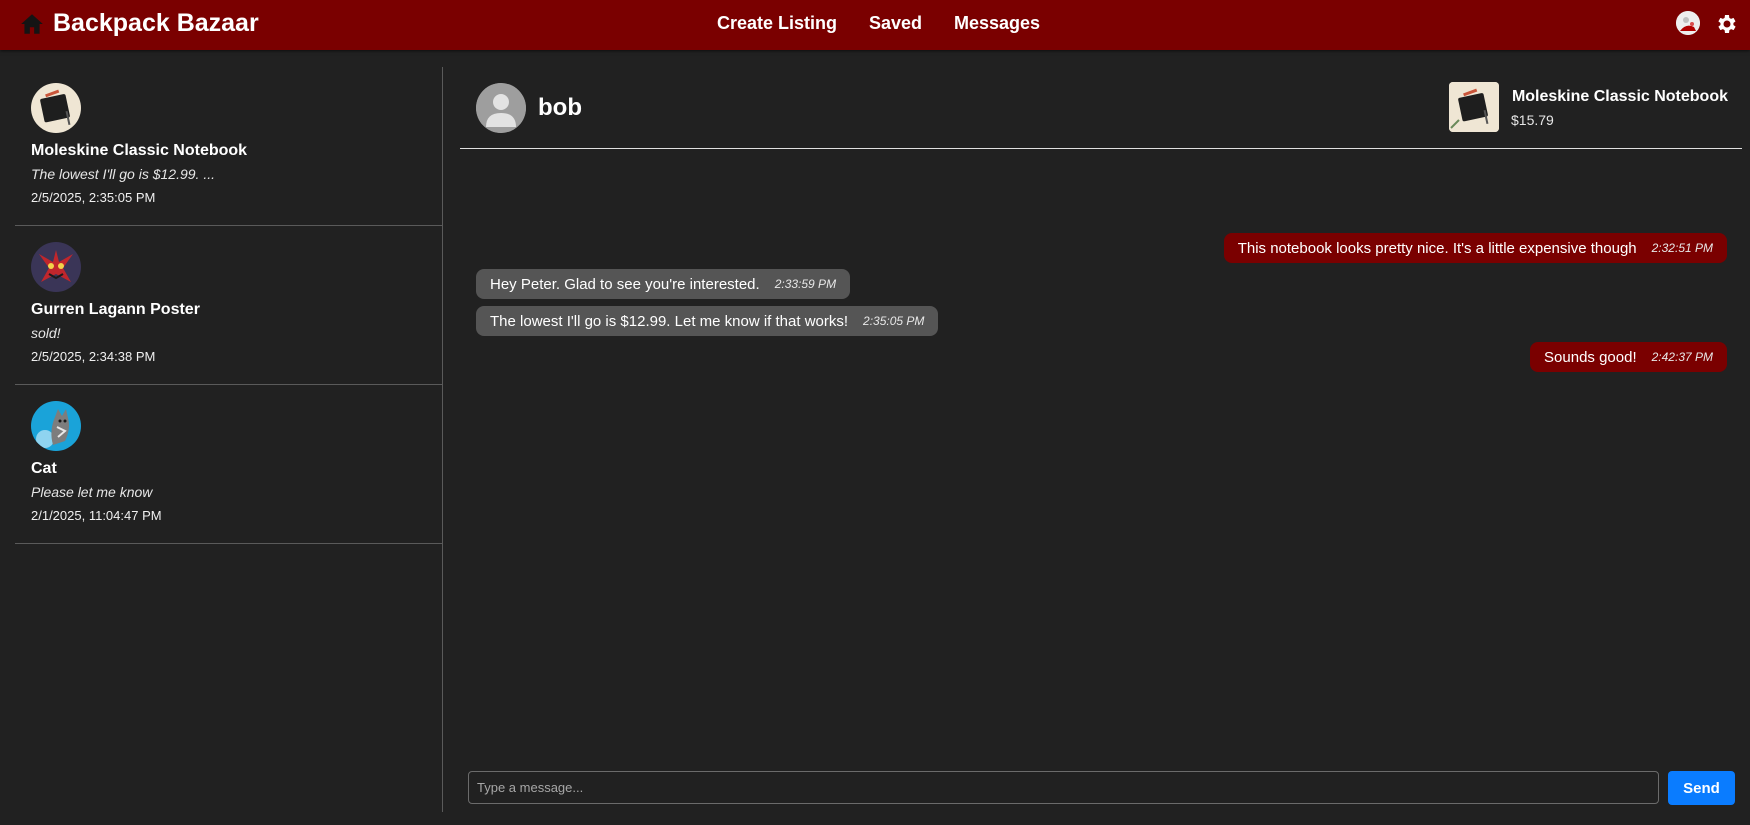  I want to click on chat-header: bob Moleskine Classic Notebook $15.79, so click(1101, 108).